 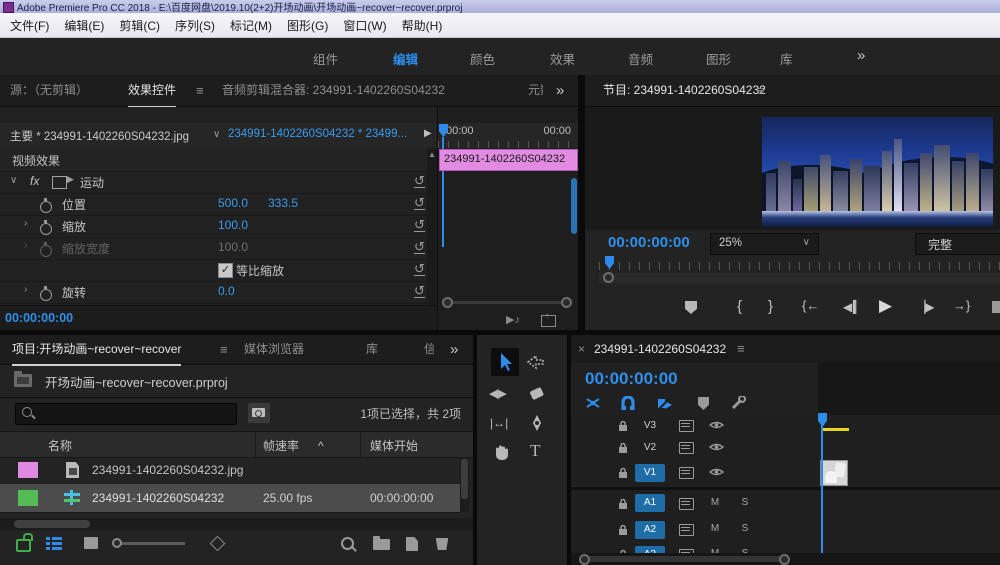 I want to click on bin-row-jpg: 234991-1402260S04232.jpg, so click(x=236, y=471).